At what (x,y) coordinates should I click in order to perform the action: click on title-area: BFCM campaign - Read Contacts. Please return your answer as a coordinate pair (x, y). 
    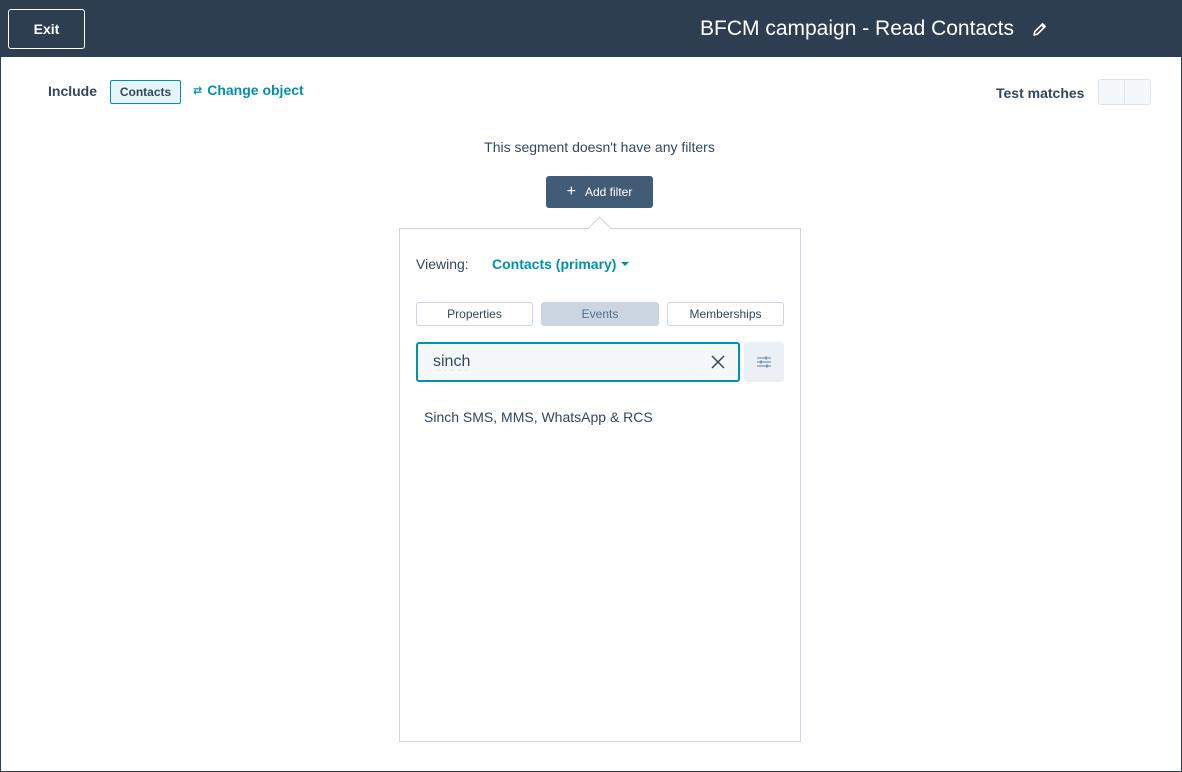
    Looking at the image, I should click on (874, 29).